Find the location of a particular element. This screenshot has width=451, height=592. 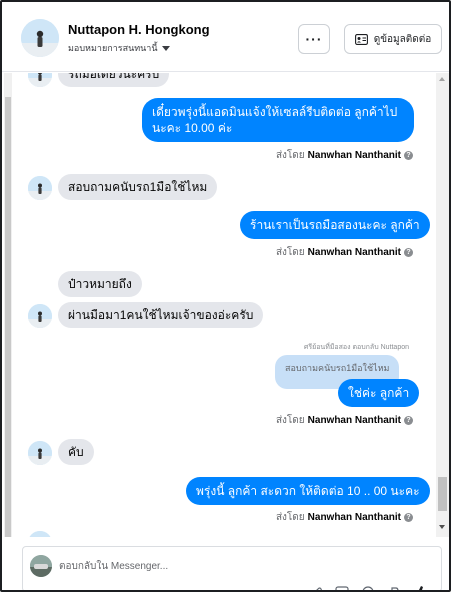

saved-replies-icon is located at coordinates (342, 586).